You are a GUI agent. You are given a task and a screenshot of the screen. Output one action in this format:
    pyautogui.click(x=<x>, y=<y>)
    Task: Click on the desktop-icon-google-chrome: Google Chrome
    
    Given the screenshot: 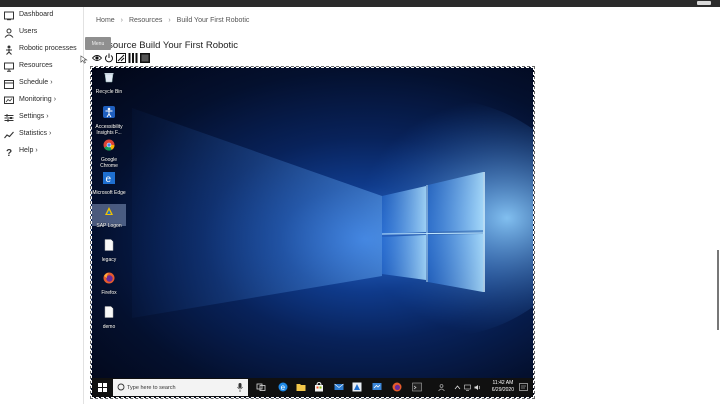 What is the action you would take?
    pyautogui.click(x=109, y=153)
    